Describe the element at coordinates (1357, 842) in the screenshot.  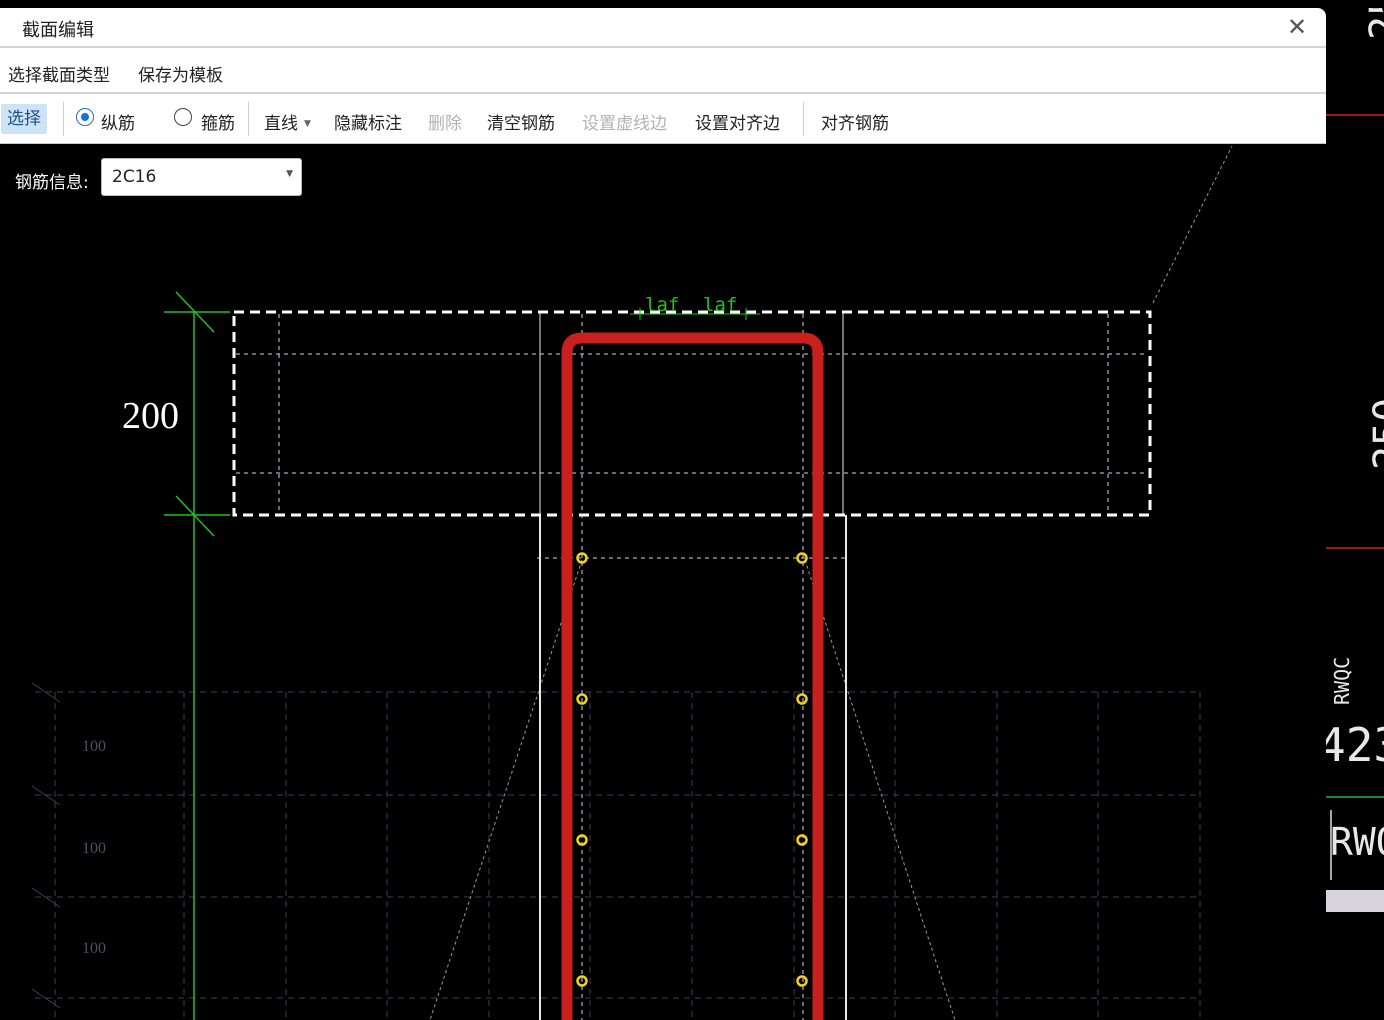
I see `bg-label-5: RWQ` at that location.